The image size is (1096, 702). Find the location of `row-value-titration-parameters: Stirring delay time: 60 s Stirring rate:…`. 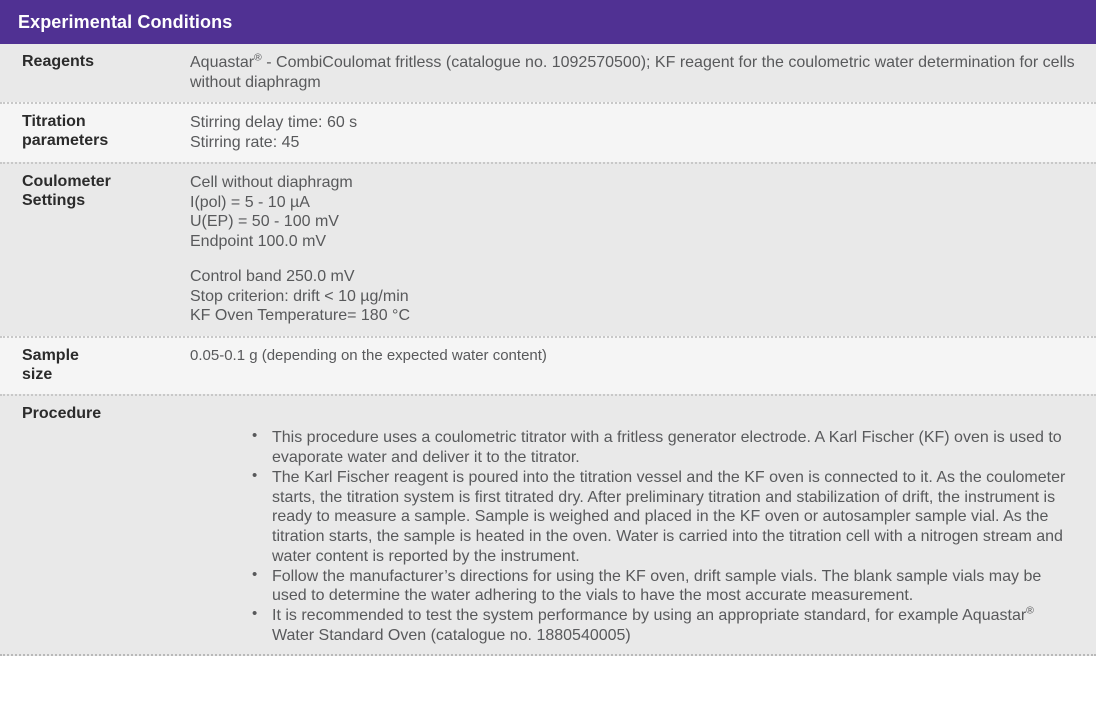

row-value-titration-parameters: Stirring delay time: 60 s Stirring rate:… is located at coordinates (643, 133).